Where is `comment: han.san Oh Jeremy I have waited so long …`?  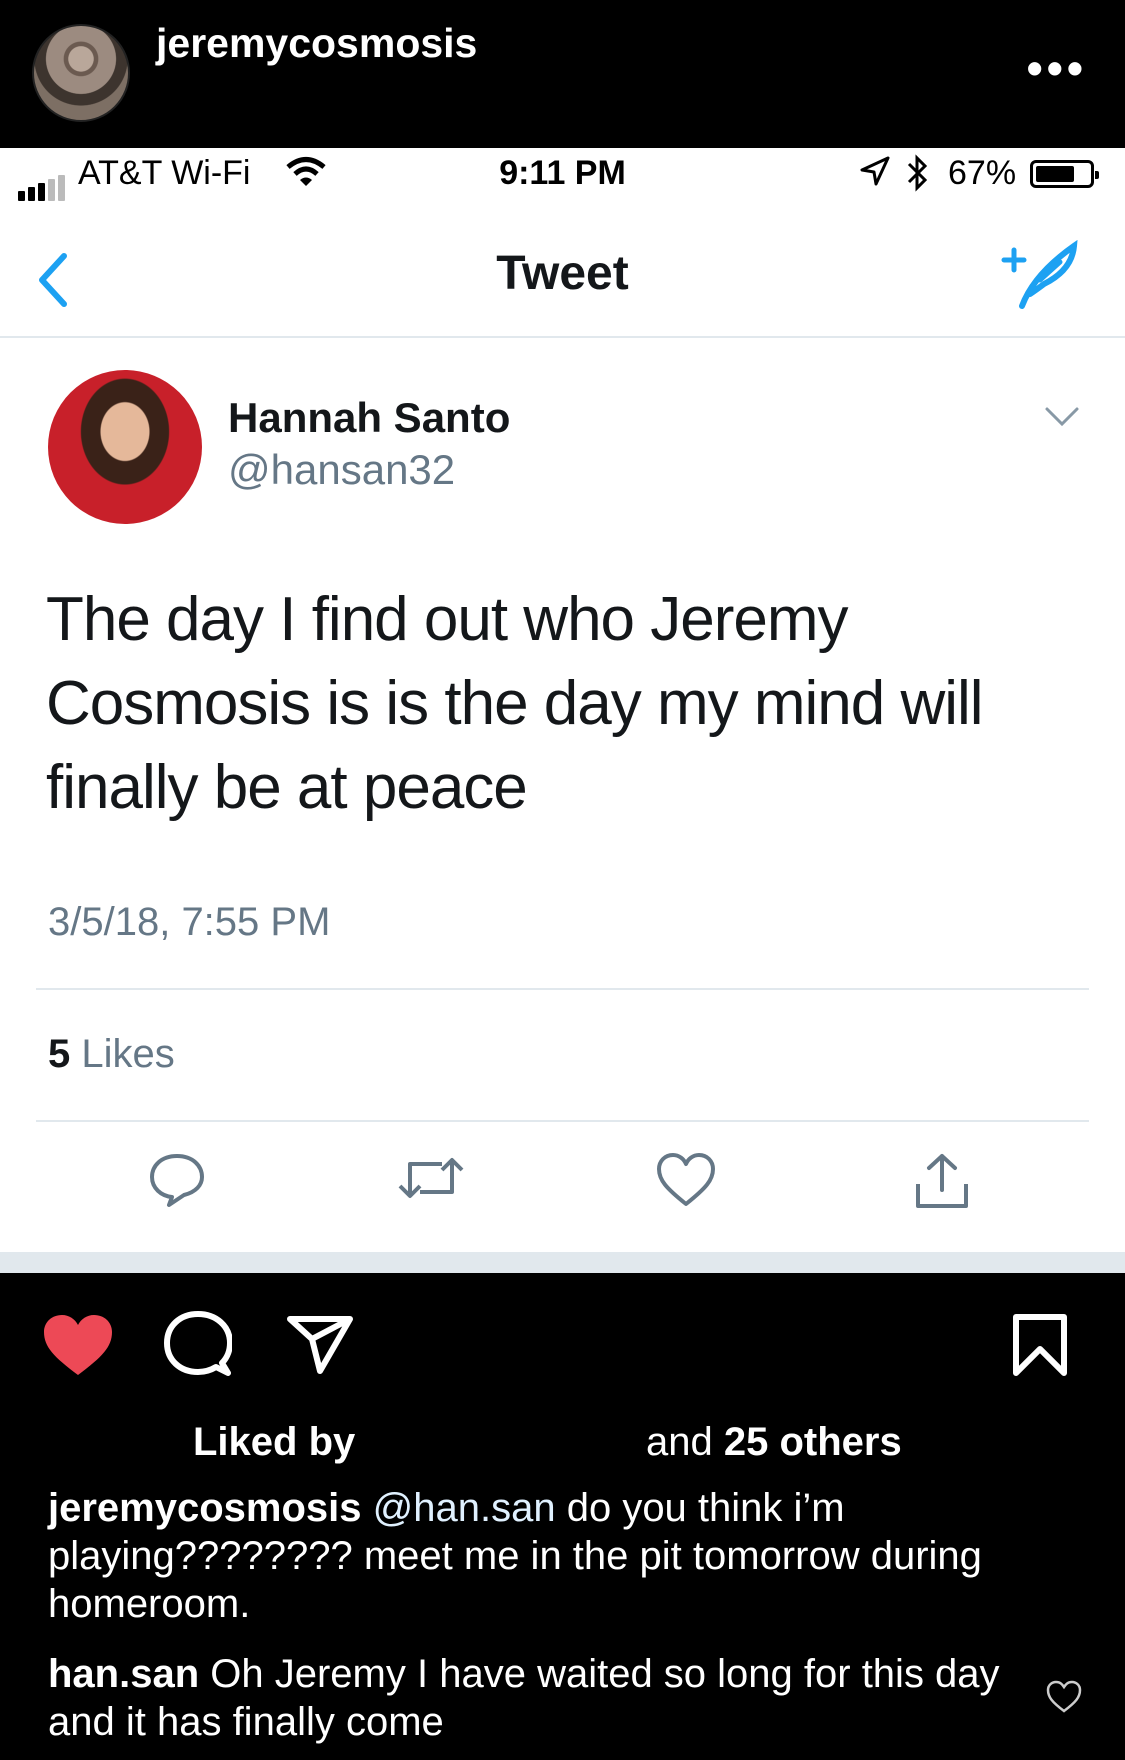
comment: han.san Oh Jeremy I have waited so long … is located at coordinates (538, 1698).